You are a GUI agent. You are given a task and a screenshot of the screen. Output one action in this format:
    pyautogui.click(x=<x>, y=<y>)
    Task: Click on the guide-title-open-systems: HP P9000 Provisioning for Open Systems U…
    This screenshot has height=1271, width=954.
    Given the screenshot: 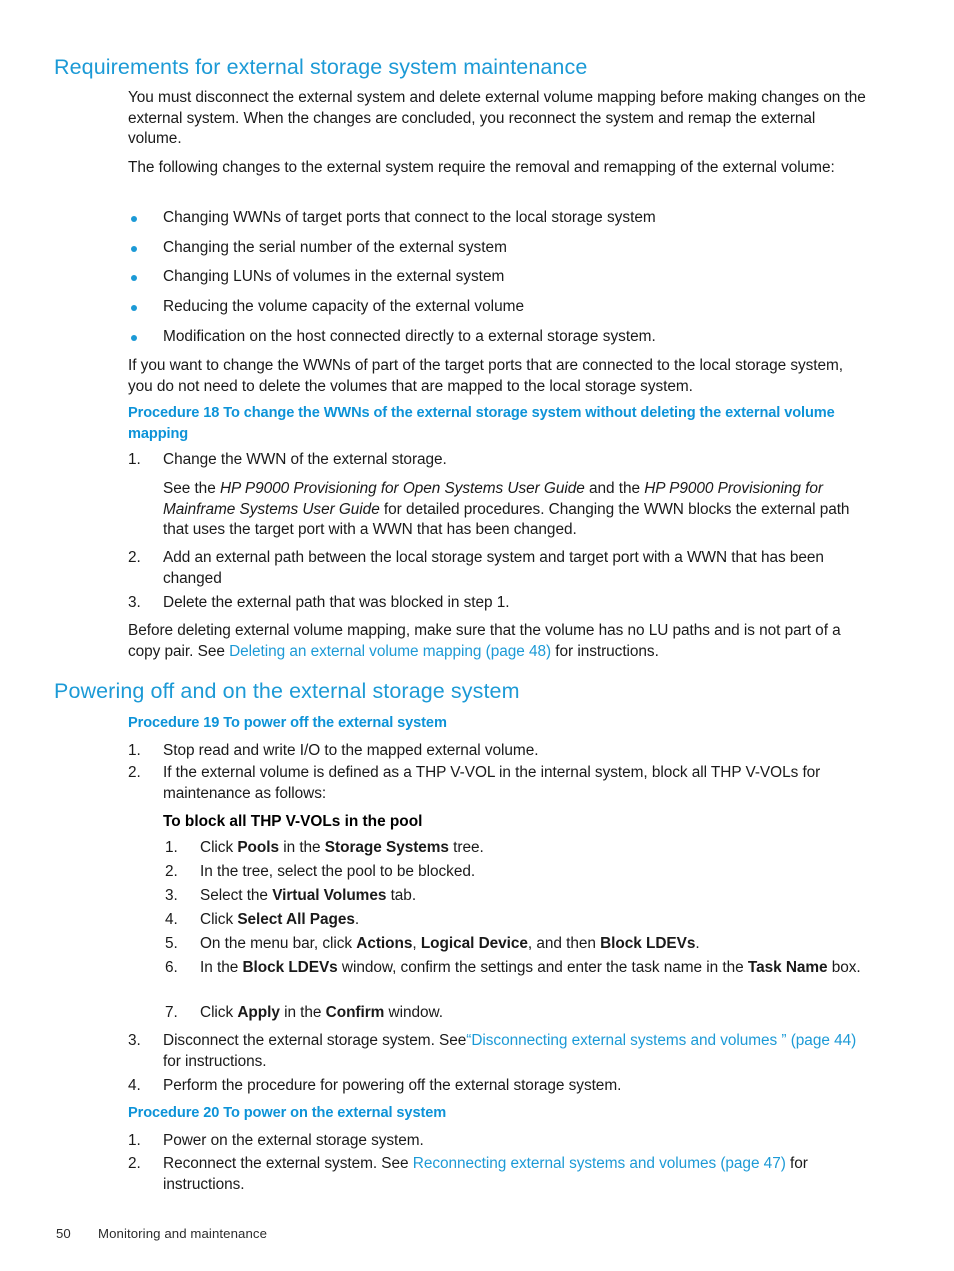 What is the action you would take?
    pyautogui.click(x=402, y=488)
    